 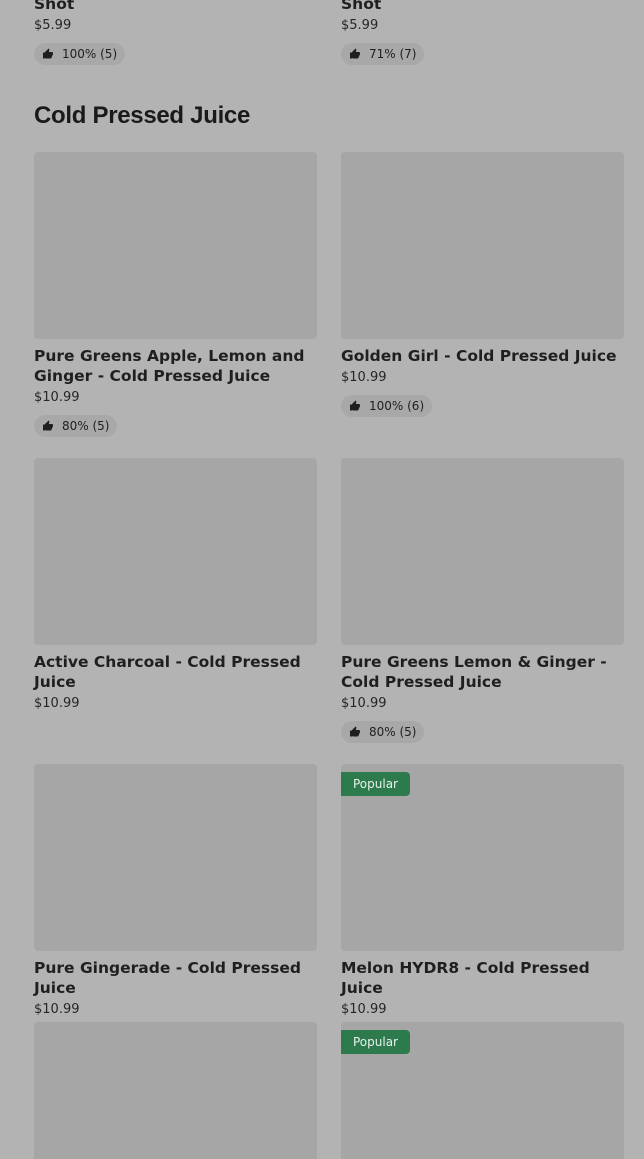 What do you see at coordinates (397, 406) in the screenshot?
I see `rating-text: 100% (6)` at bounding box center [397, 406].